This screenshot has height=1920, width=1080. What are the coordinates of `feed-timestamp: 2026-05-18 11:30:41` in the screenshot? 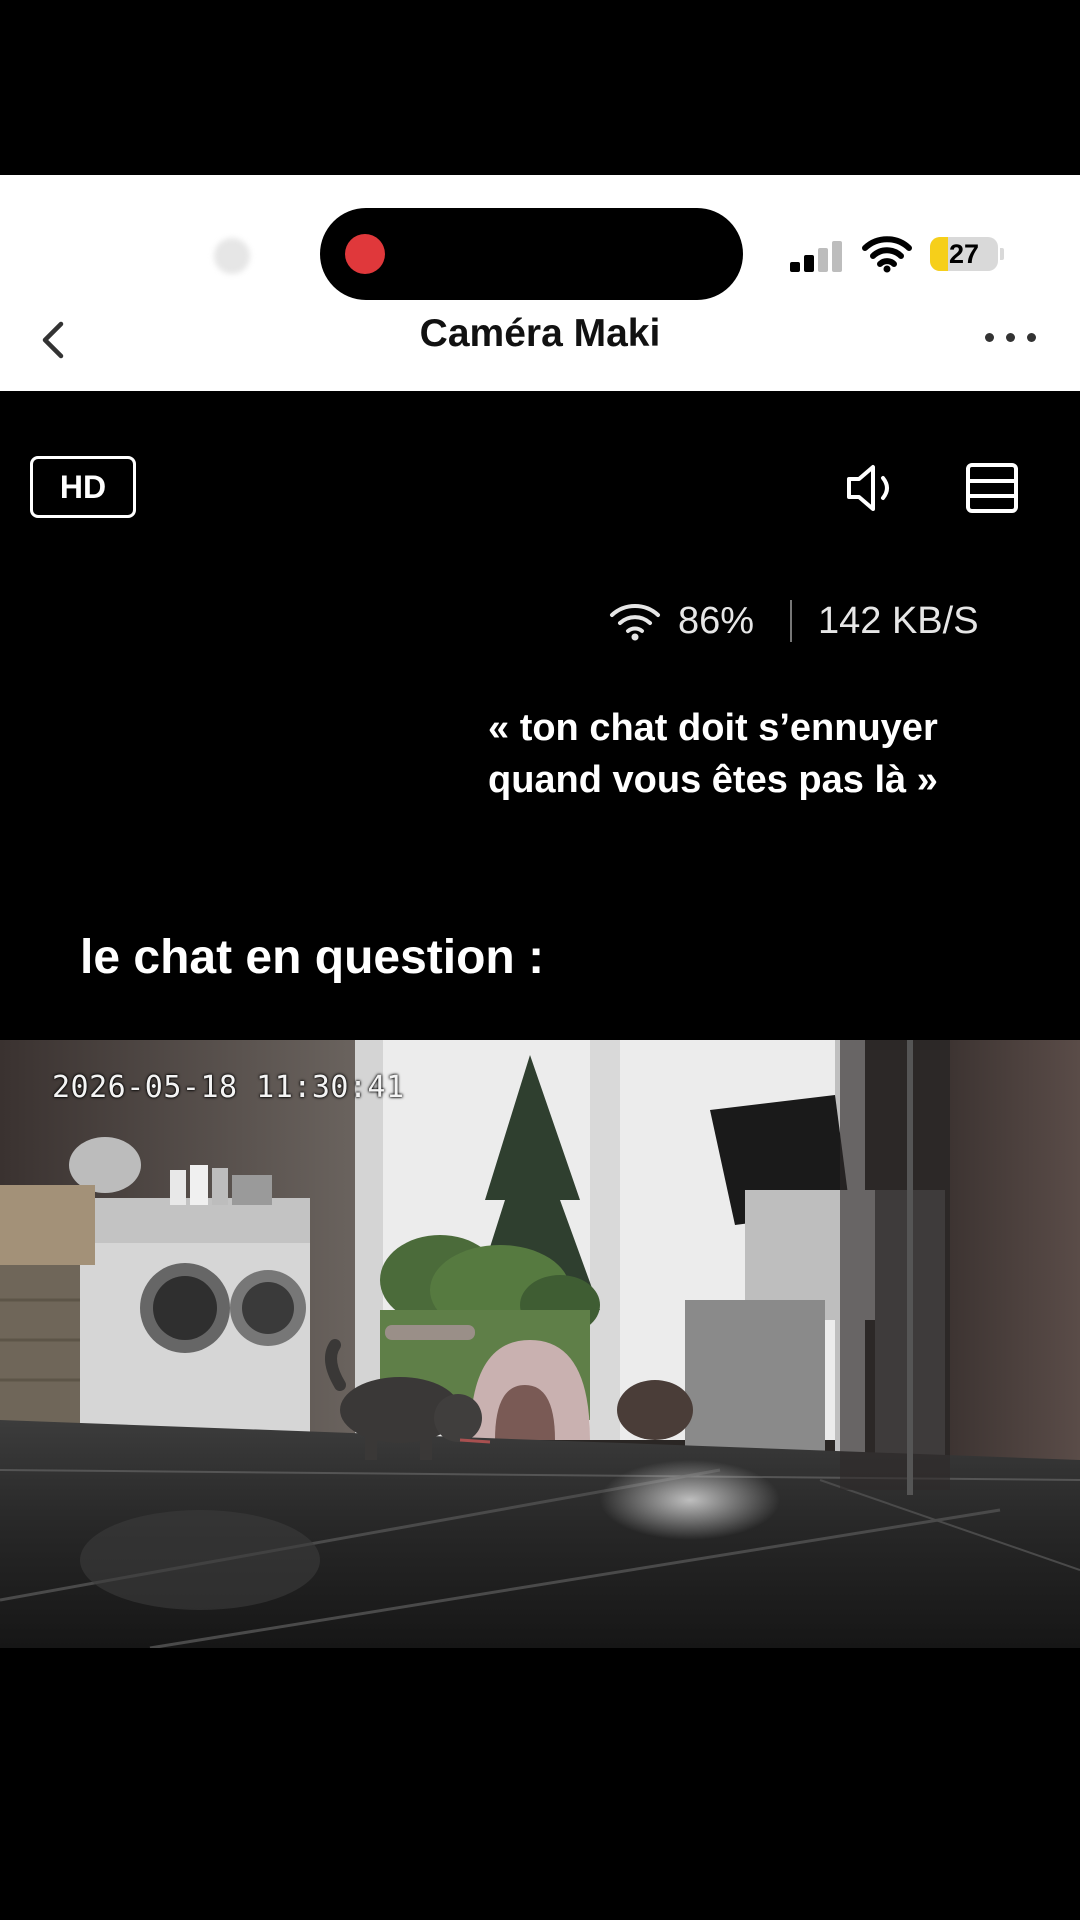 It's located at (228, 1087).